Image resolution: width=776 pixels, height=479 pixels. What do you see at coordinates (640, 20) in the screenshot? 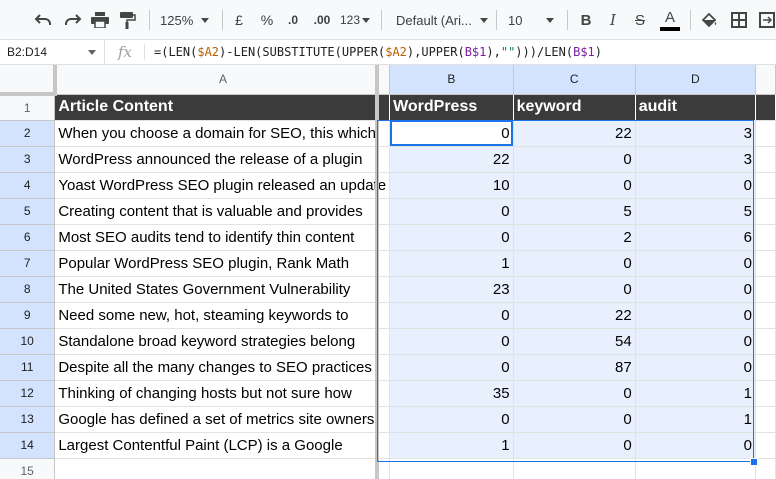
I see `strikethrough-button: S` at bounding box center [640, 20].